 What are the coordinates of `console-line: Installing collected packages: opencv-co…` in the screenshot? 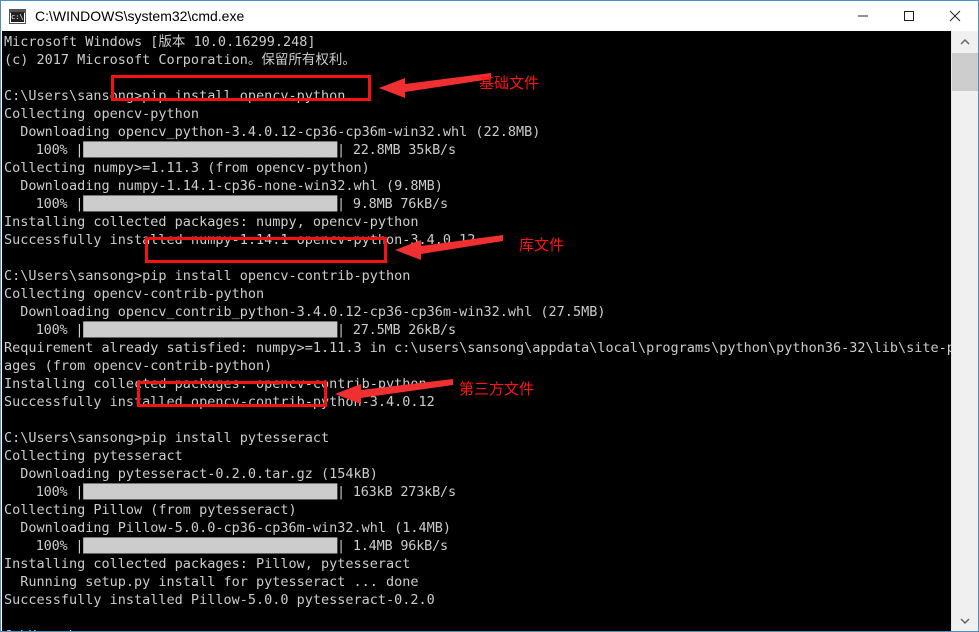 It's located at (215, 384).